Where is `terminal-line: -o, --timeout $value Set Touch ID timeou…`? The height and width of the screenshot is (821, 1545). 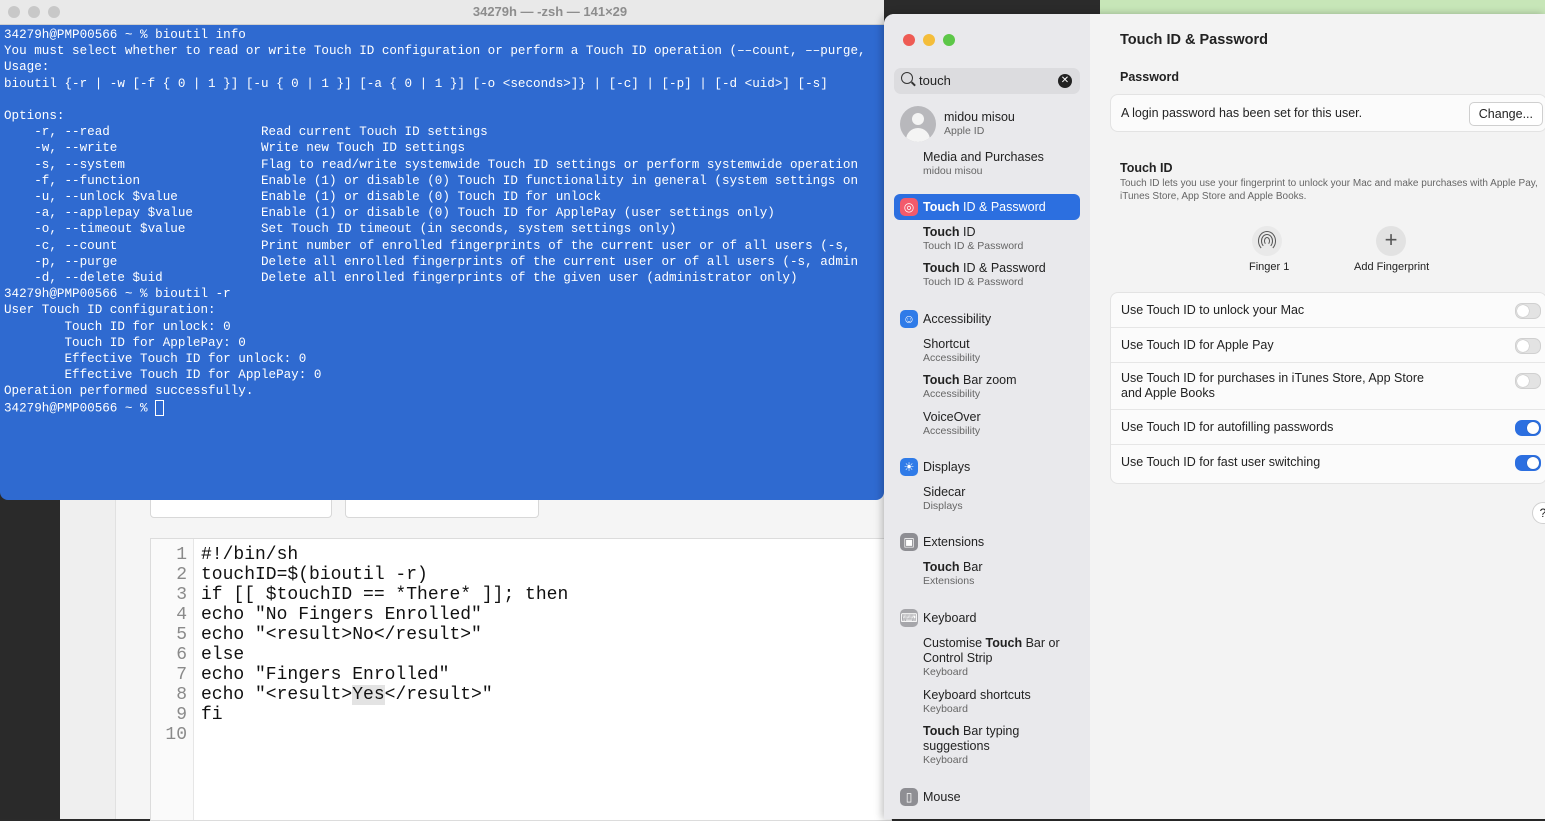 terminal-line: -o, --timeout $value Set Touch ID timeou… is located at coordinates (340, 229).